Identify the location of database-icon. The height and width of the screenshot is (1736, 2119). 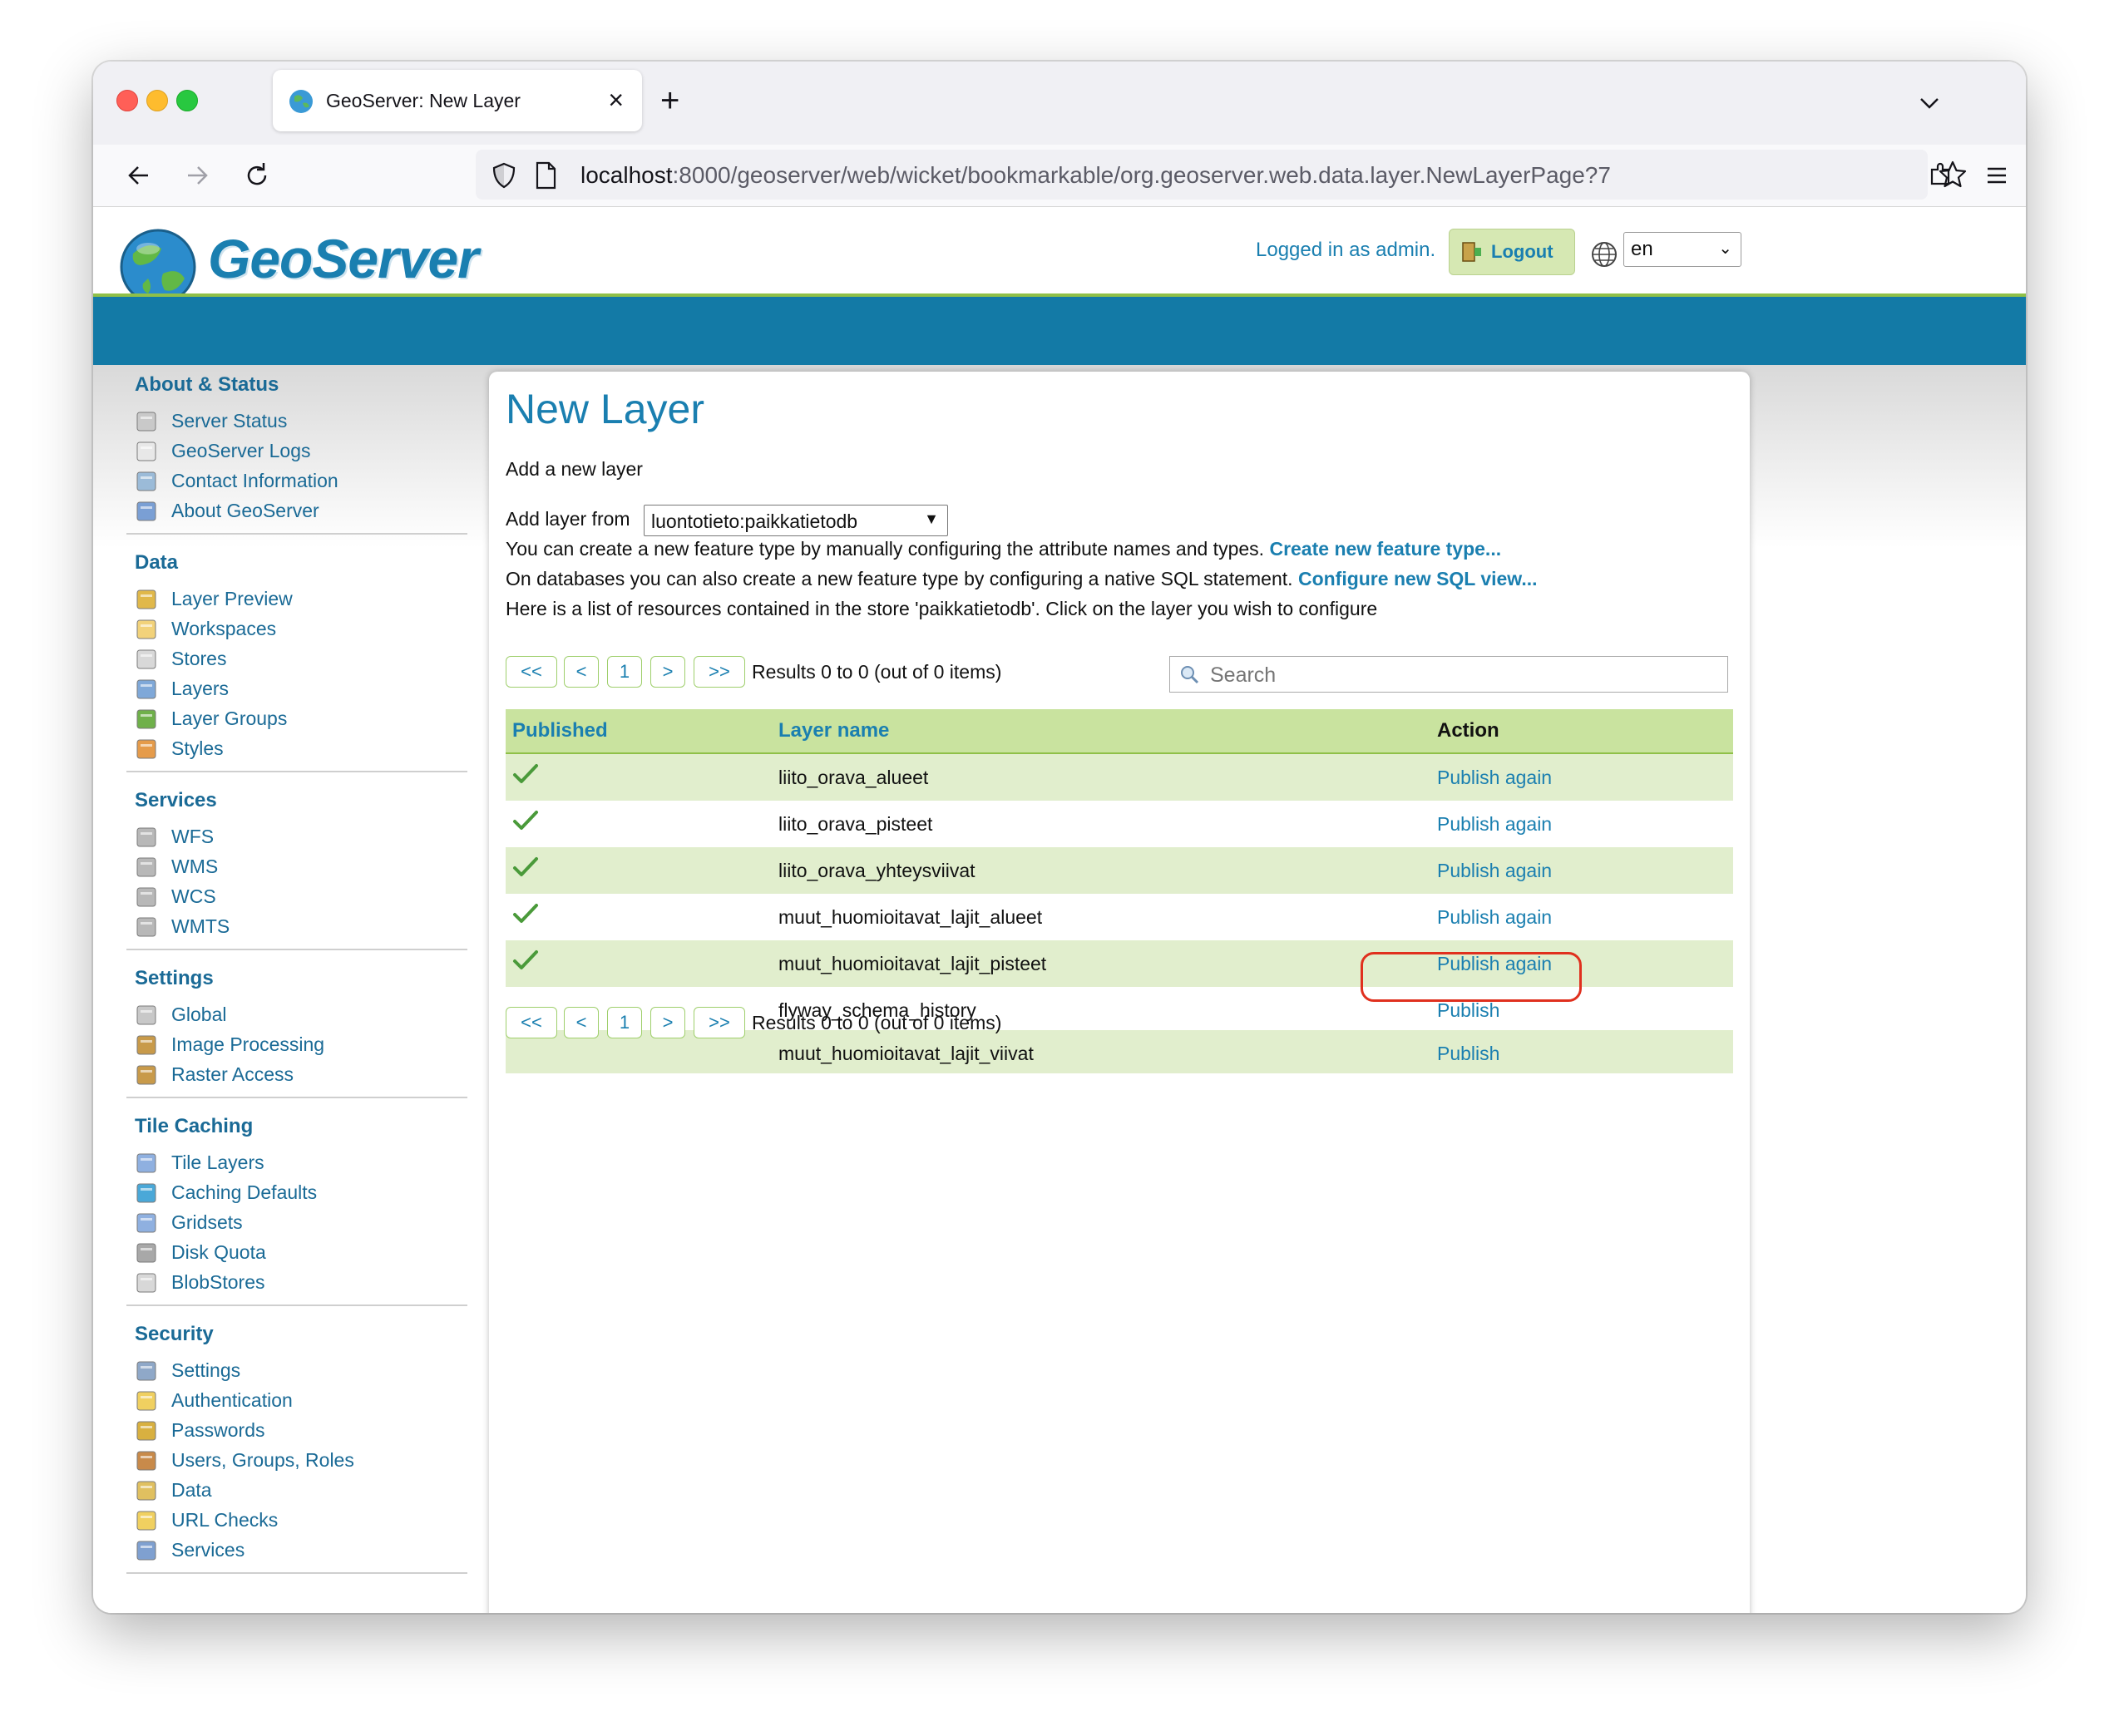
(146, 1283).